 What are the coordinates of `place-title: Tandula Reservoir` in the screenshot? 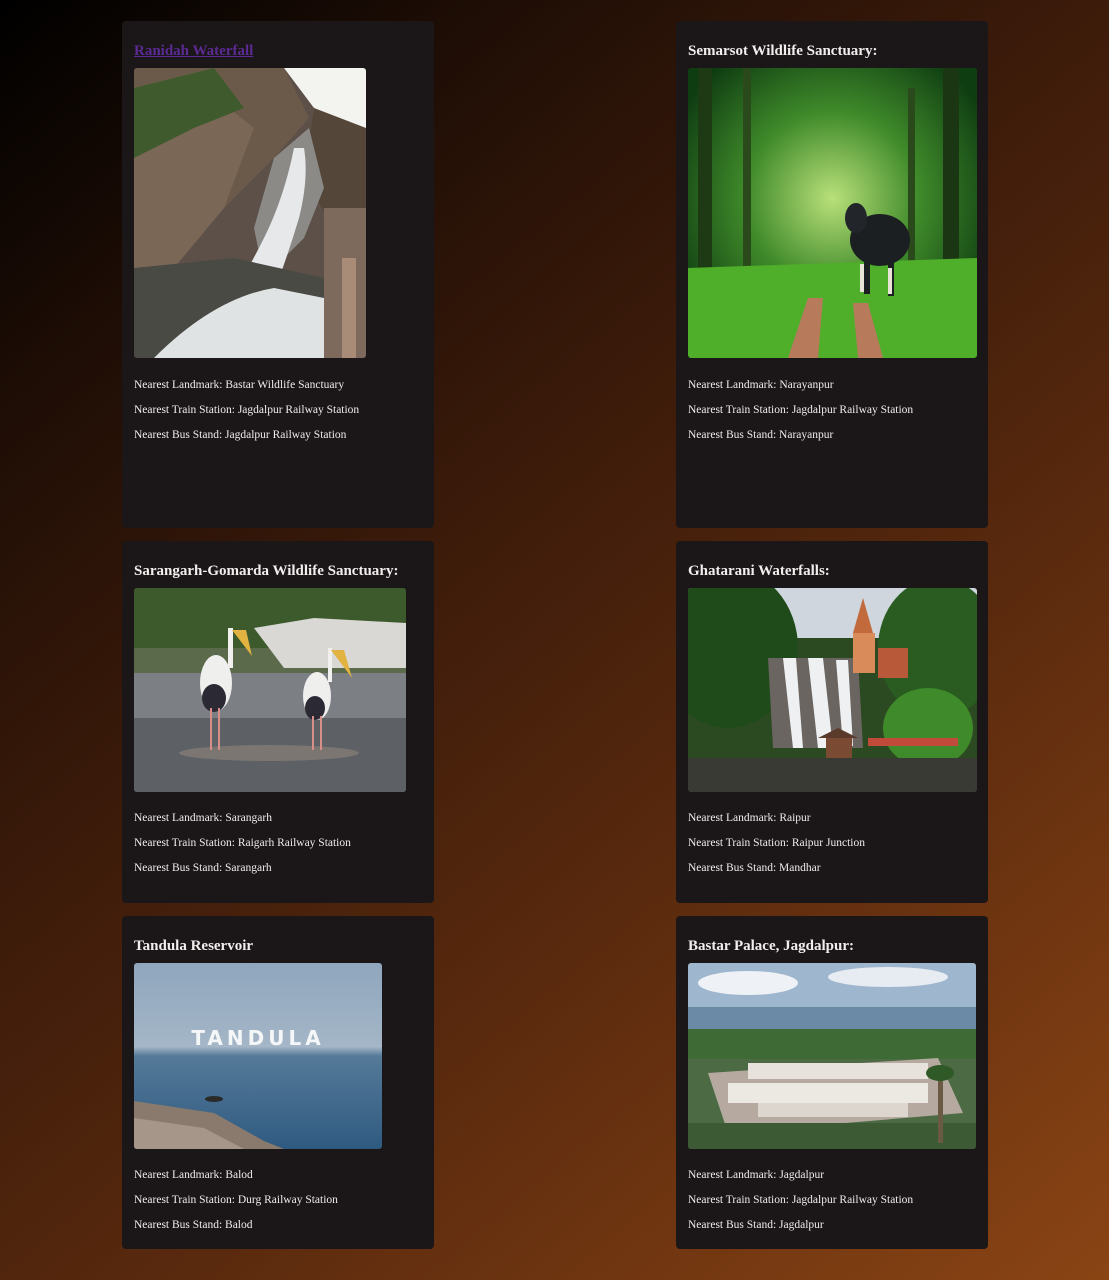 It's located at (194, 946).